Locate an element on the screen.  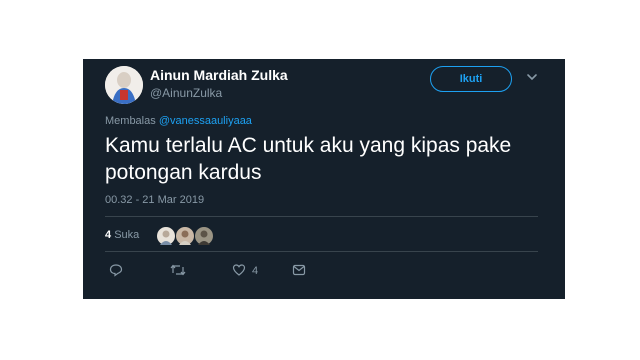
user-handle: @AinunZulka is located at coordinates (186, 93).